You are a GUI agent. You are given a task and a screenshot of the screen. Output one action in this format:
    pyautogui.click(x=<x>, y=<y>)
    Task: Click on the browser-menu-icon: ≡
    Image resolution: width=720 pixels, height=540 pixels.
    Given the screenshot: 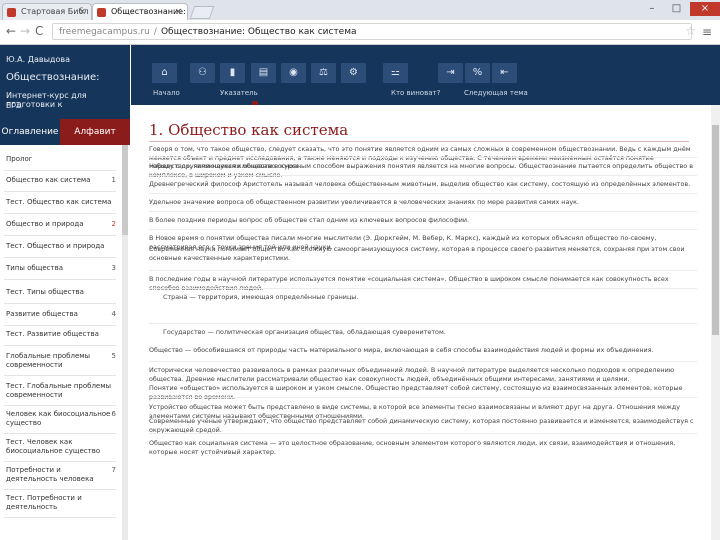 What is the action you would take?
    pyautogui.click(x=707, y=32)
    